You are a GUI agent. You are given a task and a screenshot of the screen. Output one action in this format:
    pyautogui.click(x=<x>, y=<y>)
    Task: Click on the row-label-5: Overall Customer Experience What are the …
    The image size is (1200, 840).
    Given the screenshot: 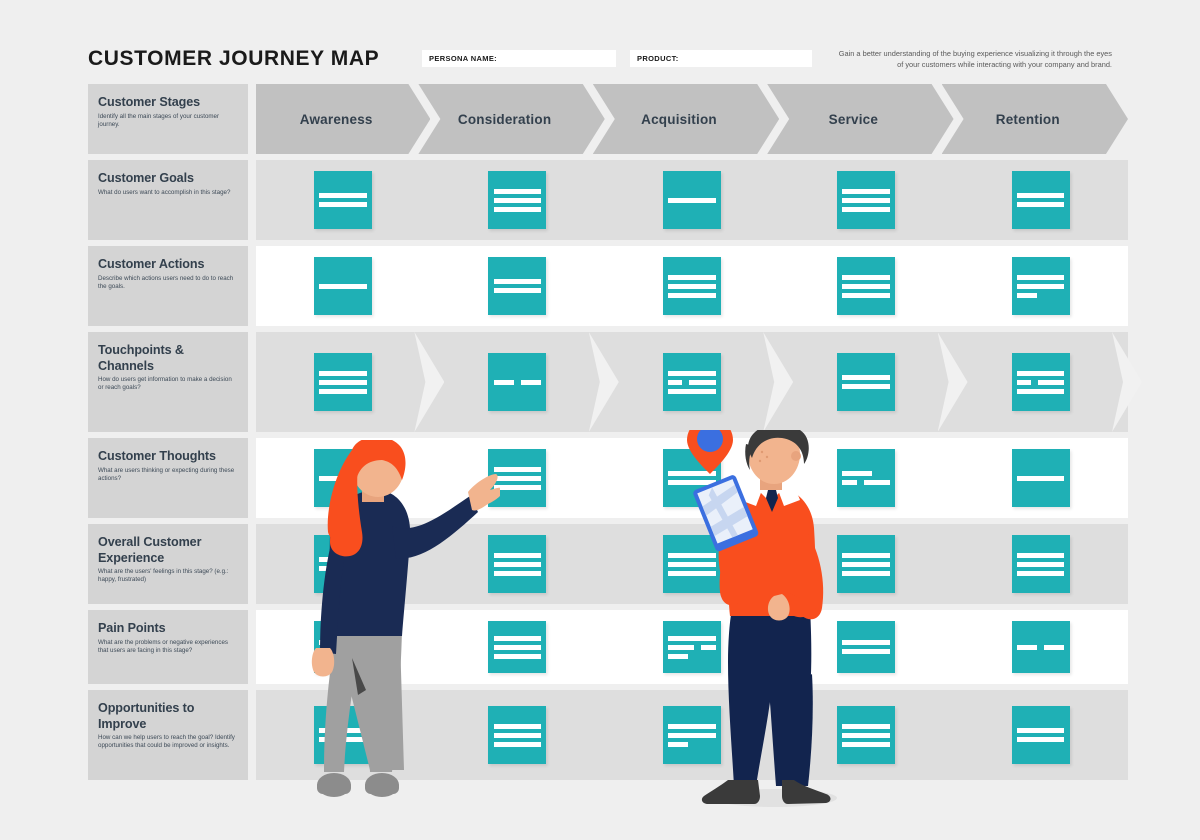 What is the action you would take?
    pyautogui.click(x=168, y=564)
    